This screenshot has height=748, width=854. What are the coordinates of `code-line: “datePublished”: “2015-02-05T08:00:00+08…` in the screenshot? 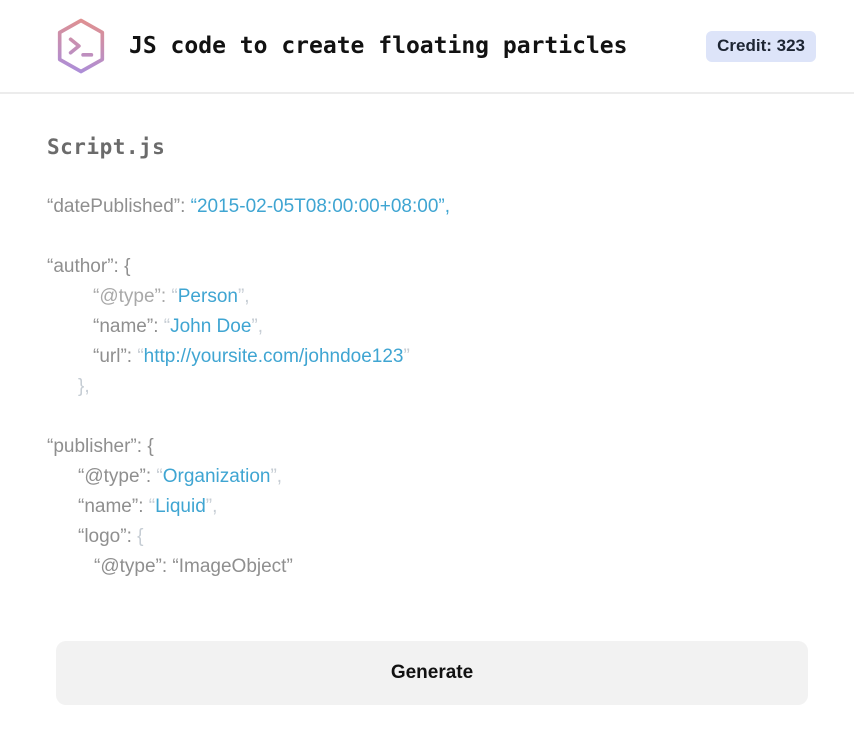 It's located at (430, 207).